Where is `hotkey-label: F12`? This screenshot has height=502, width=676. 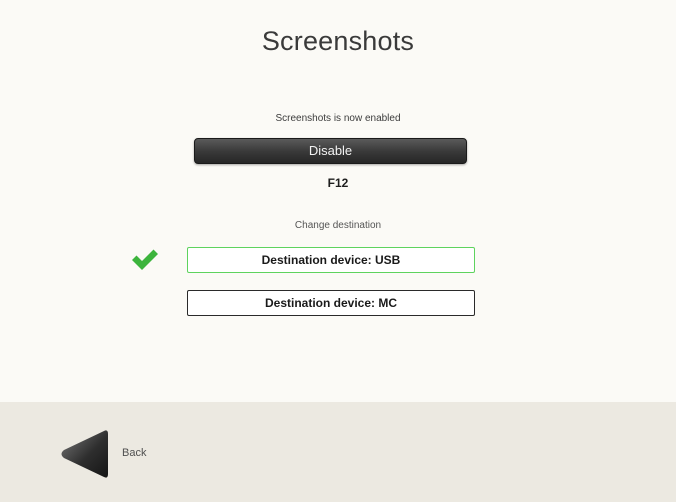
hotkey-label: F12 is located at coordinates (338, 183).